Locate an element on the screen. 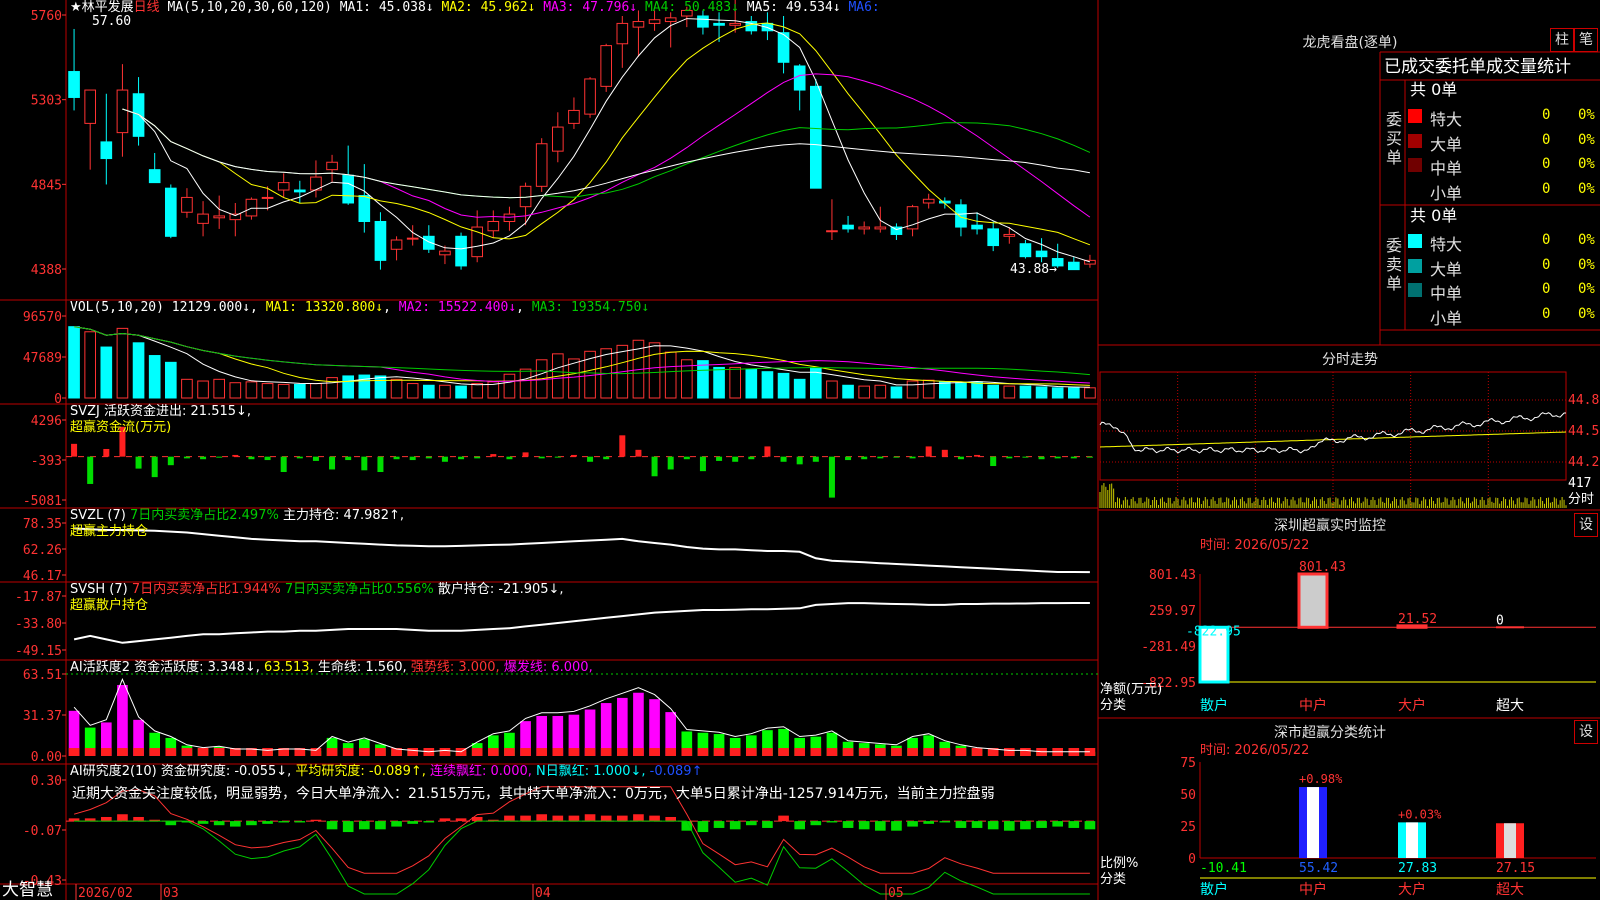  svzl-ratio: 7日内买卖净占比2.497% is located at coordinates (204, 515).